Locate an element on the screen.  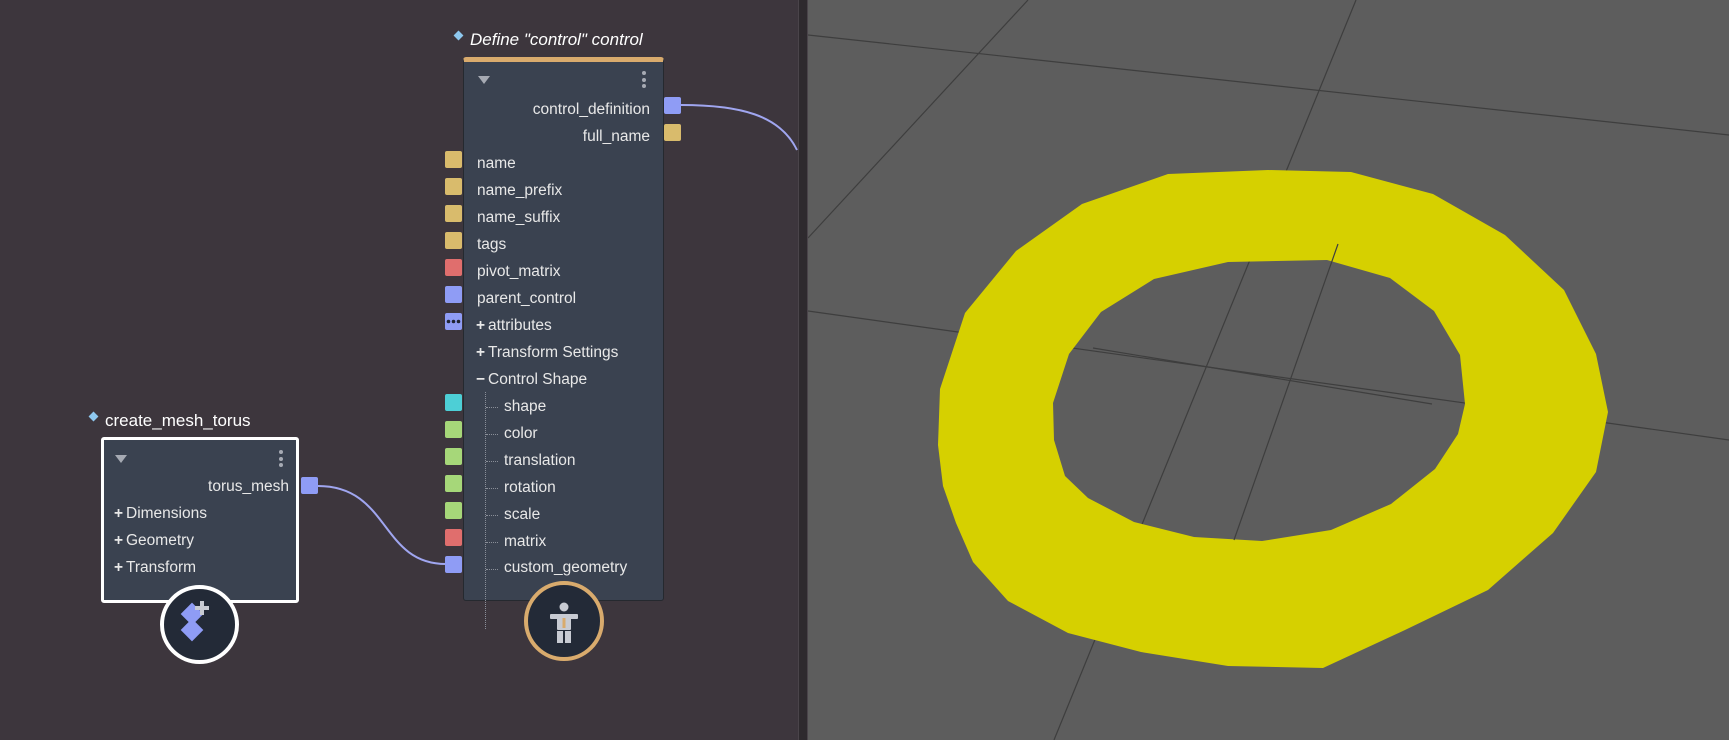
input-matrix: matrix is located at coordinates (525, 541).